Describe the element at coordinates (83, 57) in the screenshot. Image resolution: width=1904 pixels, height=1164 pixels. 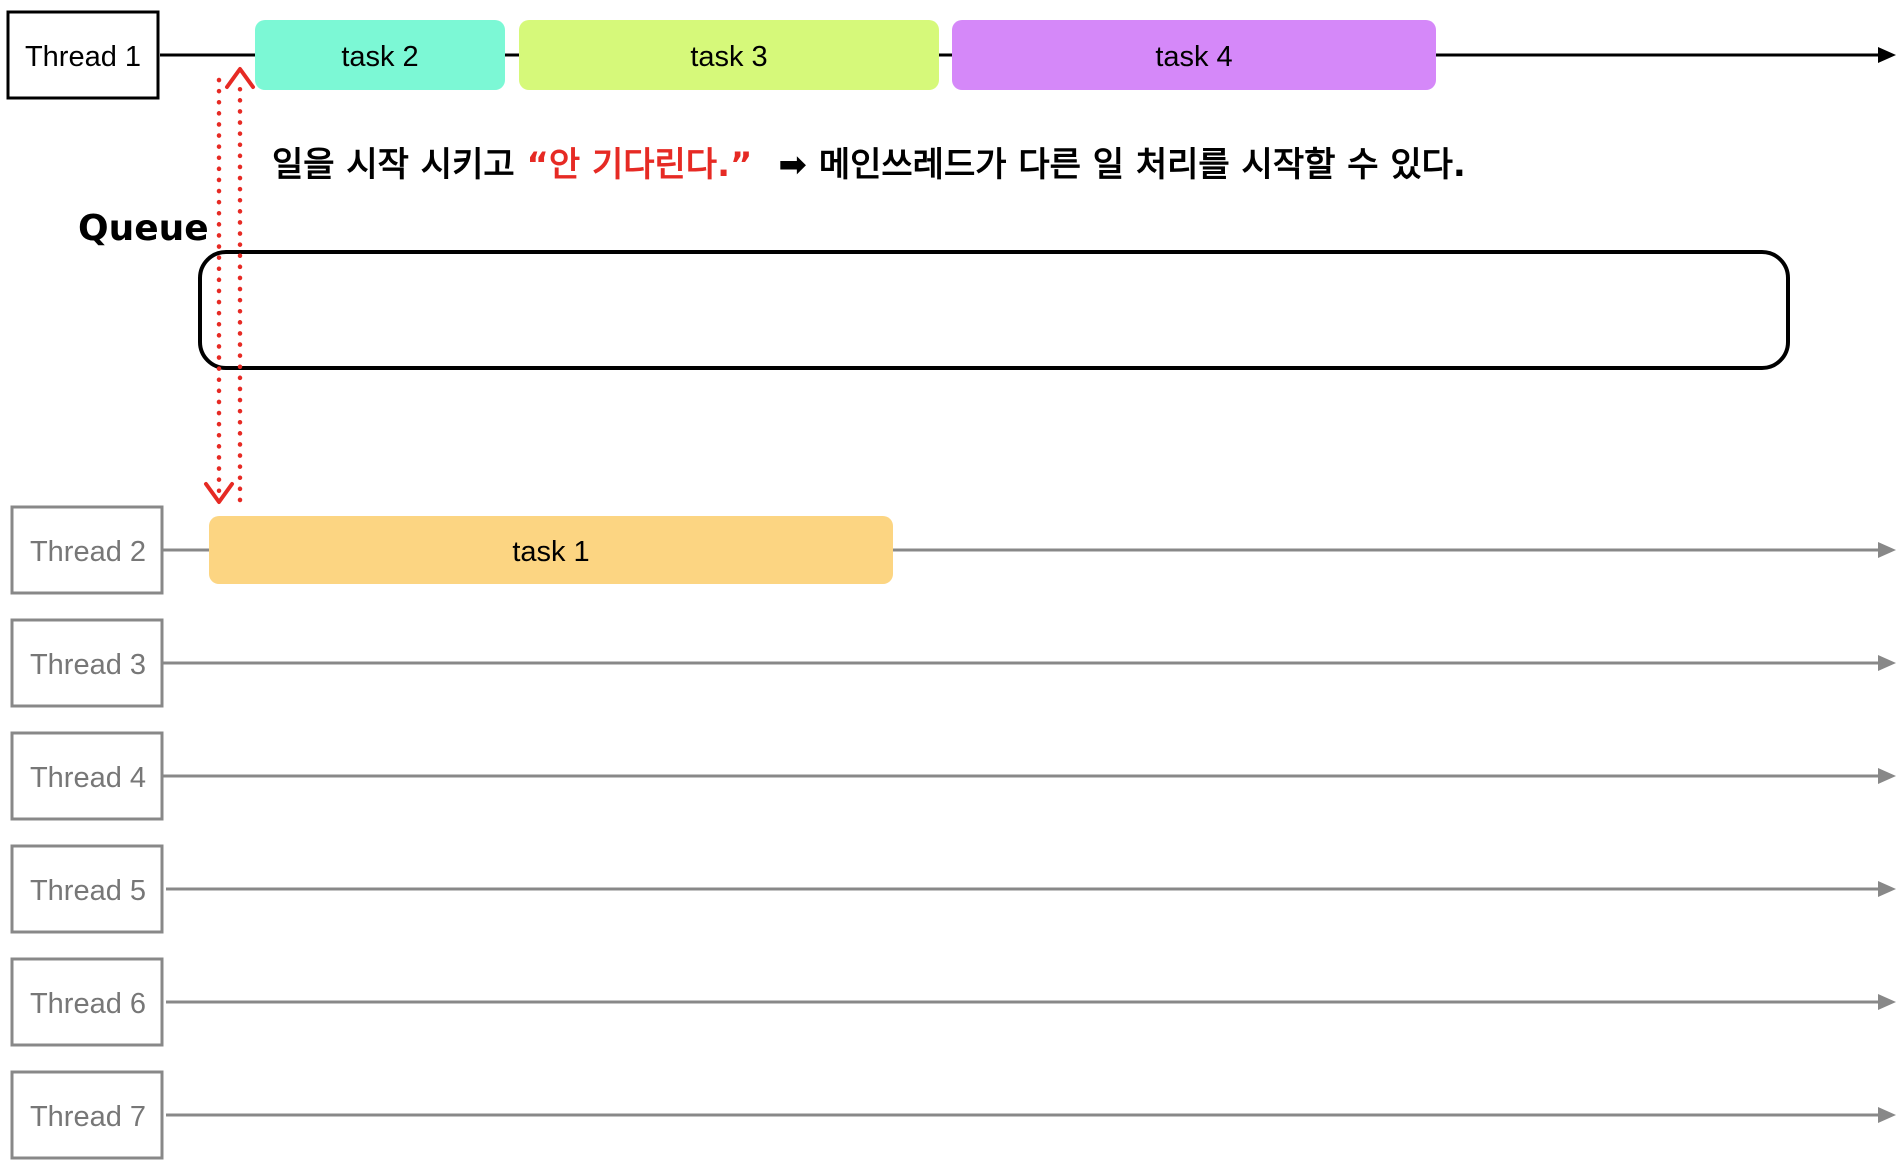
I see `main-thread-label: Thread 1` at that location.